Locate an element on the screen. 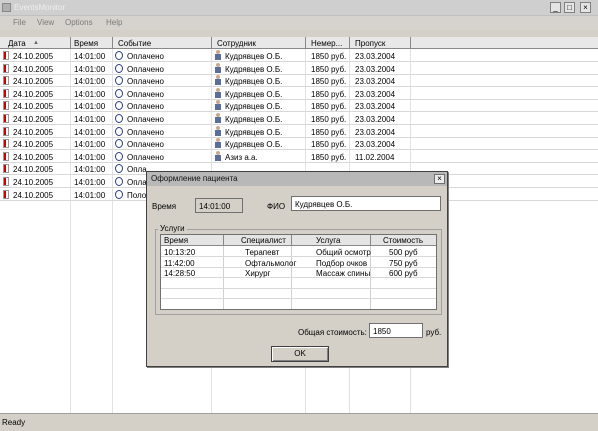 This screenshot has height=431, width=598. status-text: Ready is located at coordinates (14, 422).